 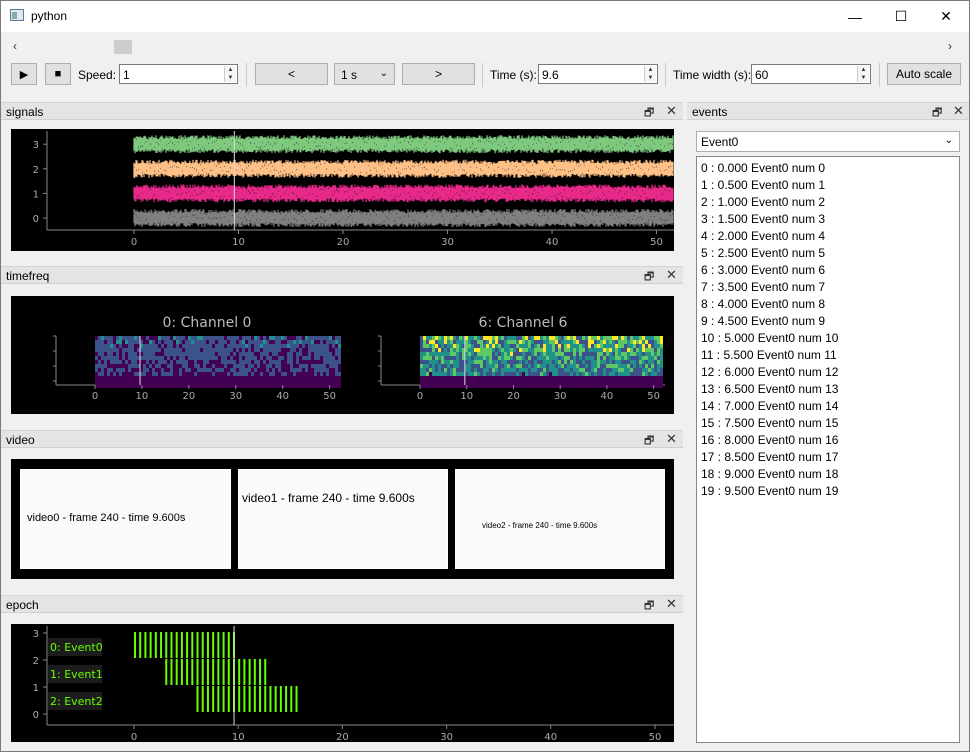 What do you see at coordinates (828, 423) in the screenshot?
I see `list-item: 15 : 7.500 Event0 num 15` at bounding box center [828, 423].